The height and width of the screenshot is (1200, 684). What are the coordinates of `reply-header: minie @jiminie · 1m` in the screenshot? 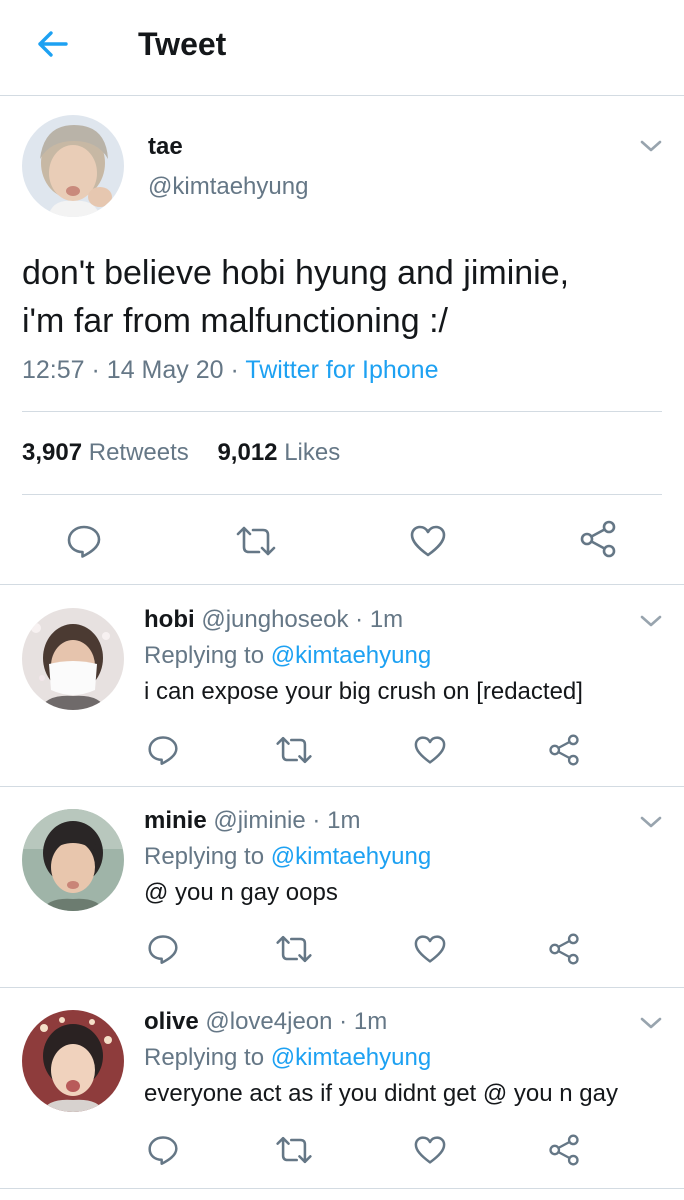 It's located at (252, 821).